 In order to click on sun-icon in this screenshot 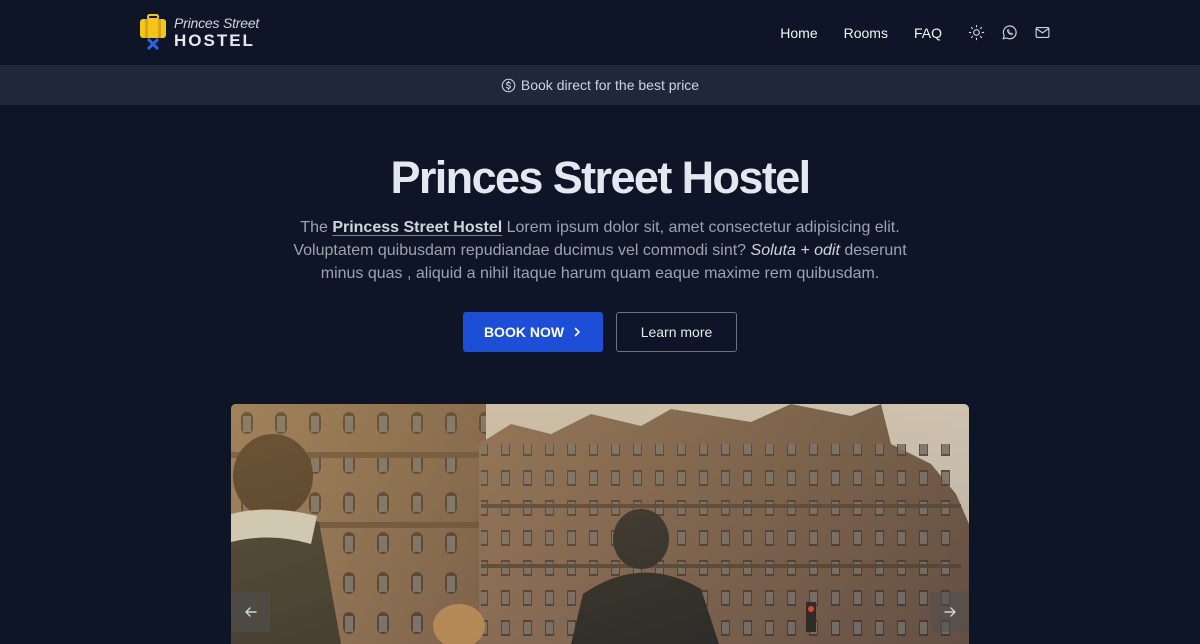, I will do `click(976, 32)`.